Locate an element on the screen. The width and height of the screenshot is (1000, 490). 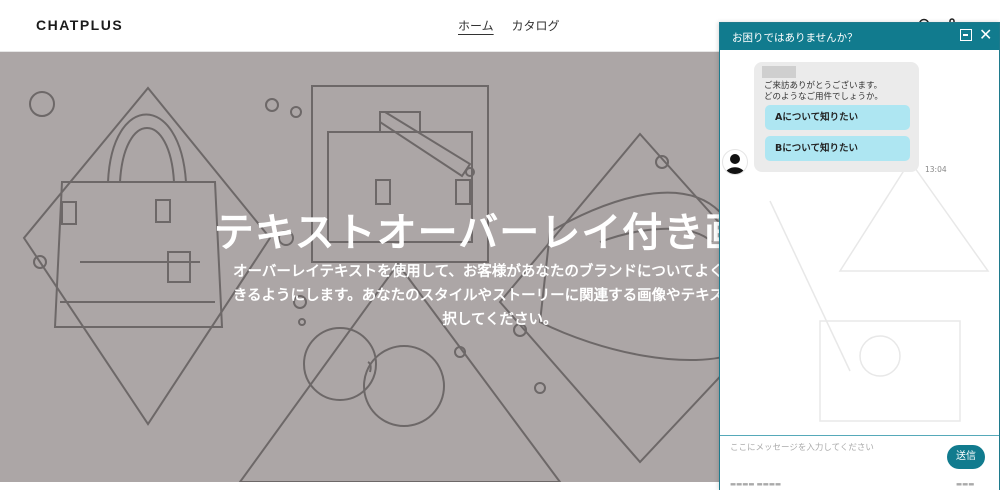
send-button: 送信 is located at coordinates (966, 457).